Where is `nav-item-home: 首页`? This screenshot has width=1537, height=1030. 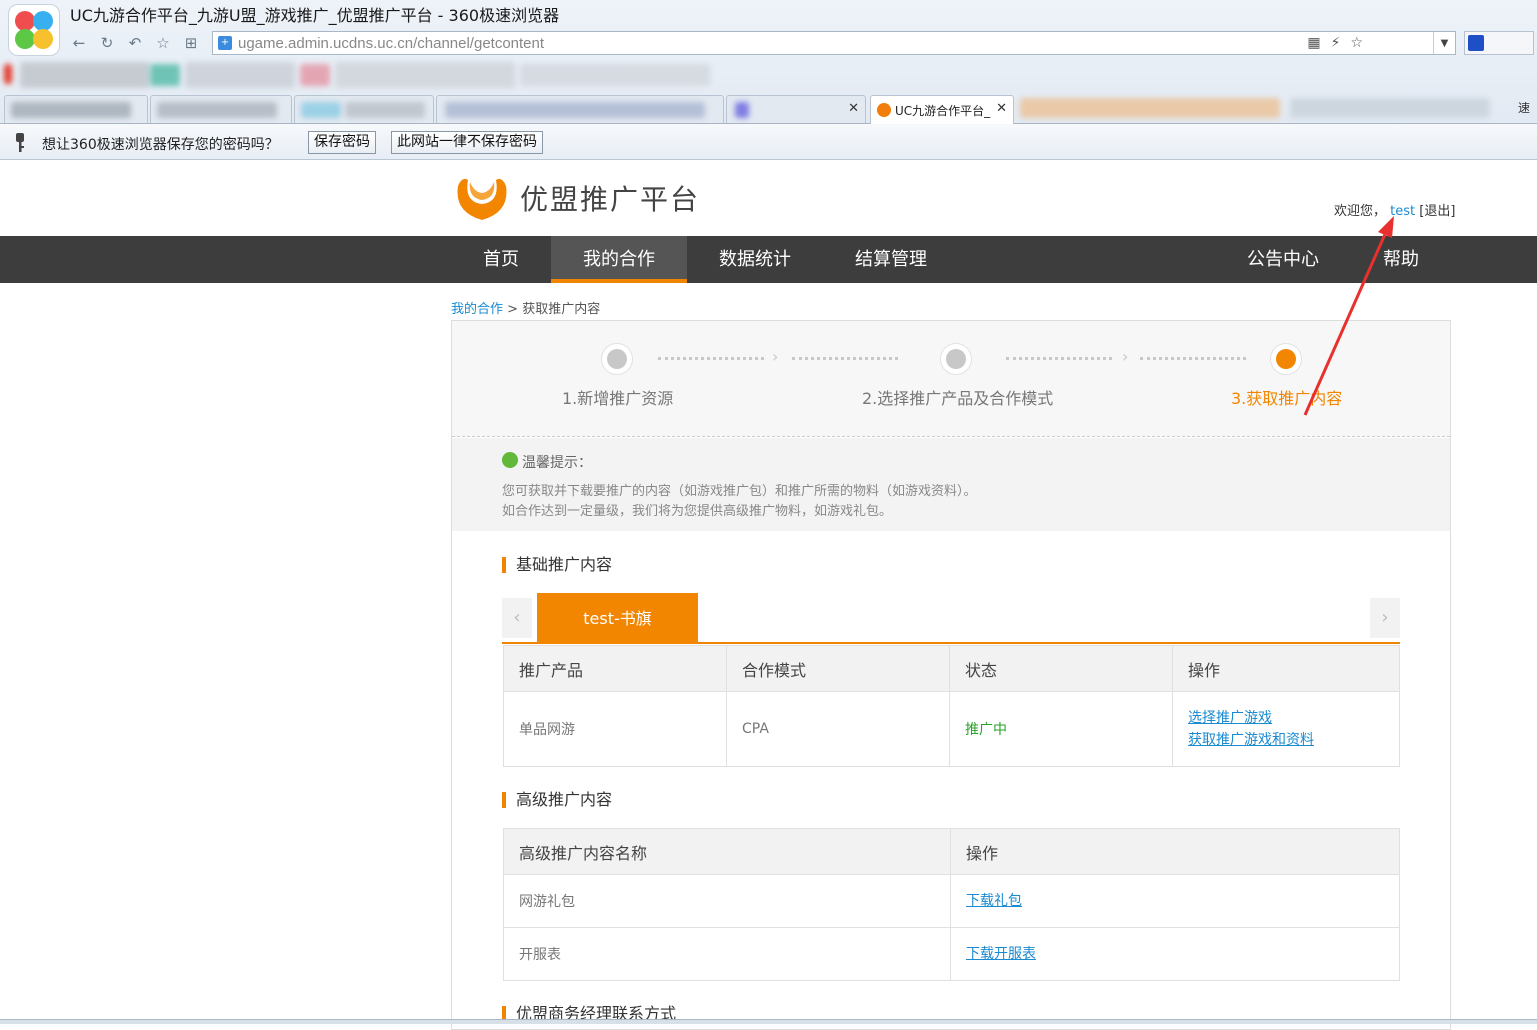
nav-item-home: 首页 is located at coordinates (501, 259).